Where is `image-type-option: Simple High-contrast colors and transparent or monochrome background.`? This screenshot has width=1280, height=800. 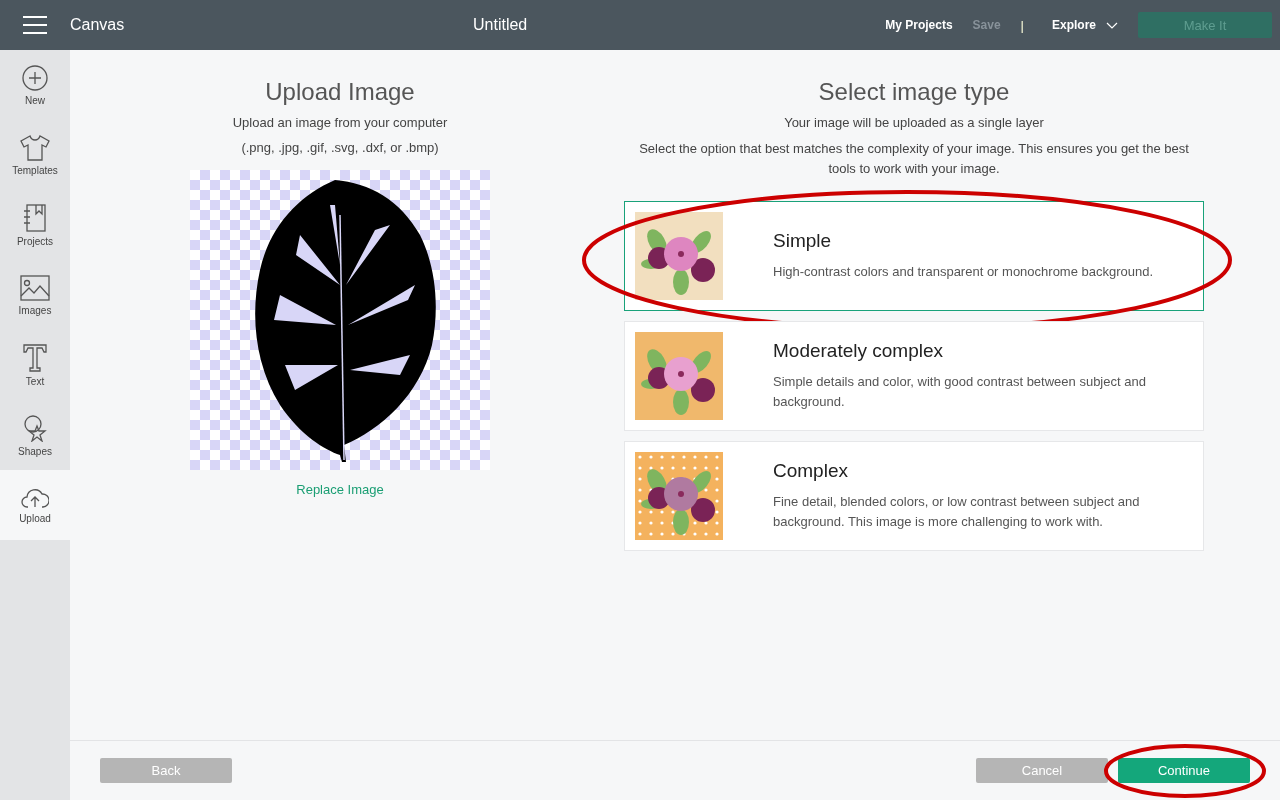 image-type-option: Simple High-contrast colors and transparent or monochrome background. is located at coordinates (914, 256).